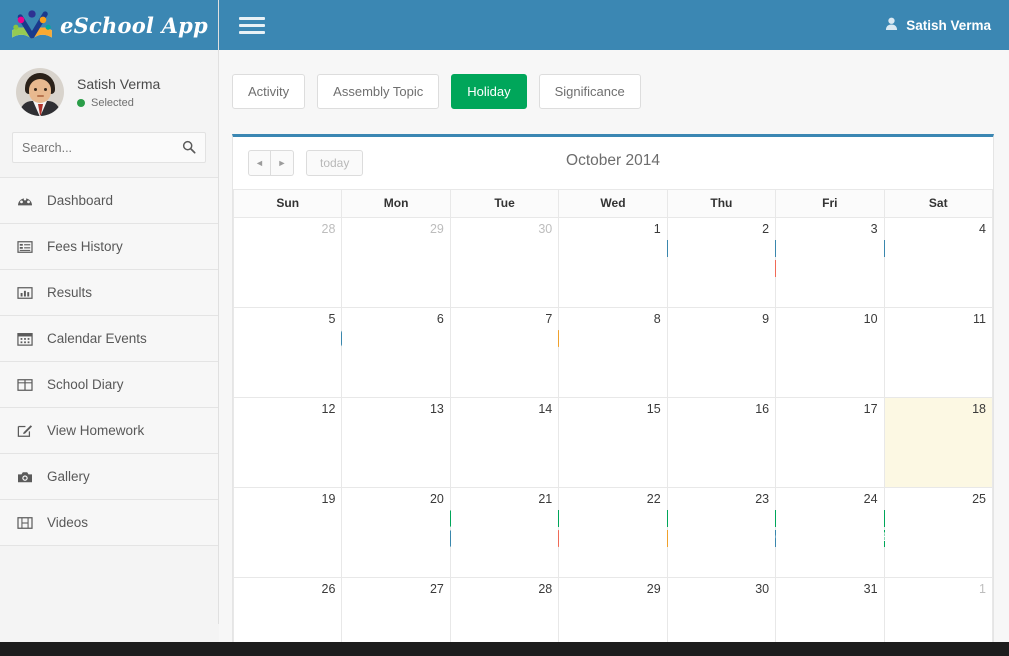 This screenshot has width=1009, height=656. What do you see at coordinates (613, 160) in the screenshot?
I see `calendar-title: October 2014` at bounding box center [613, 160].